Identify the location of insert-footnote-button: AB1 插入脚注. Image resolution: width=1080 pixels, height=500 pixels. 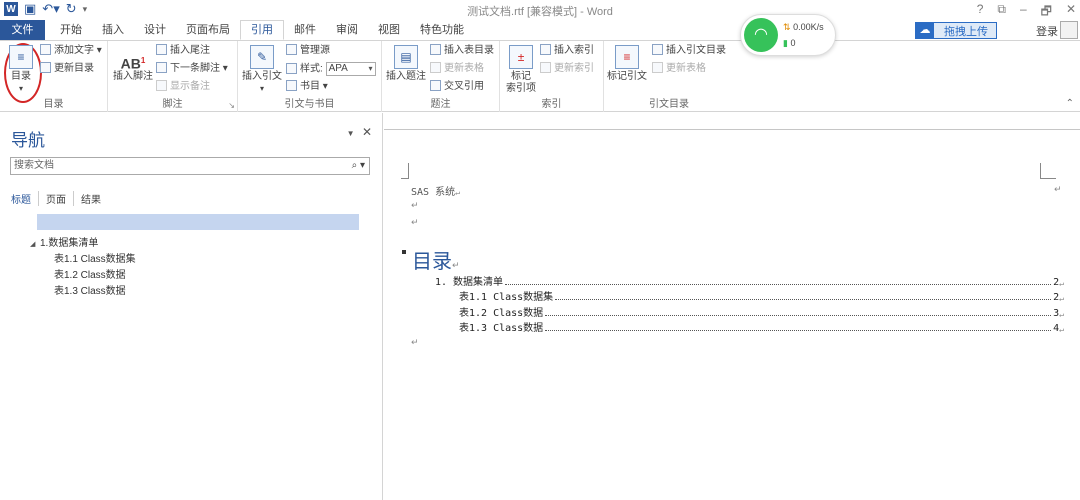
(133, 66).